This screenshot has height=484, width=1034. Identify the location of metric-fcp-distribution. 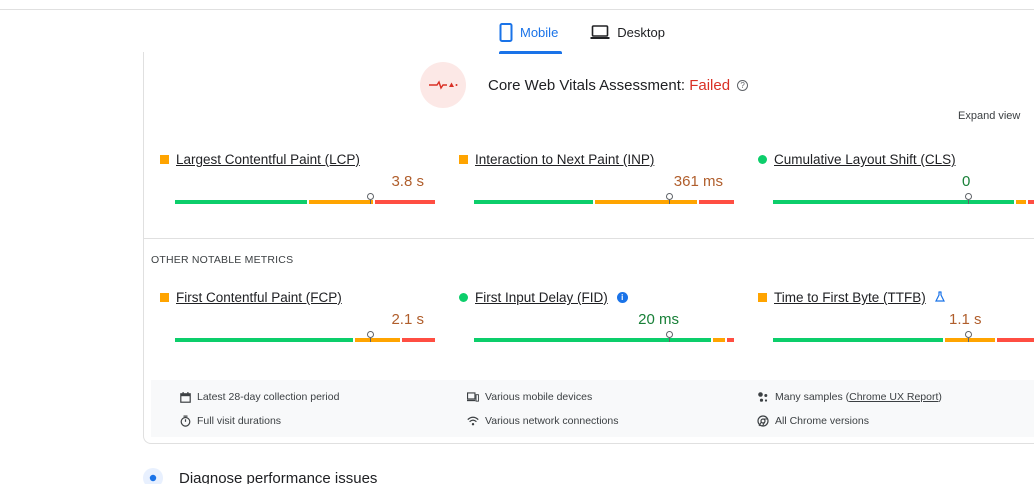
(305, 336).